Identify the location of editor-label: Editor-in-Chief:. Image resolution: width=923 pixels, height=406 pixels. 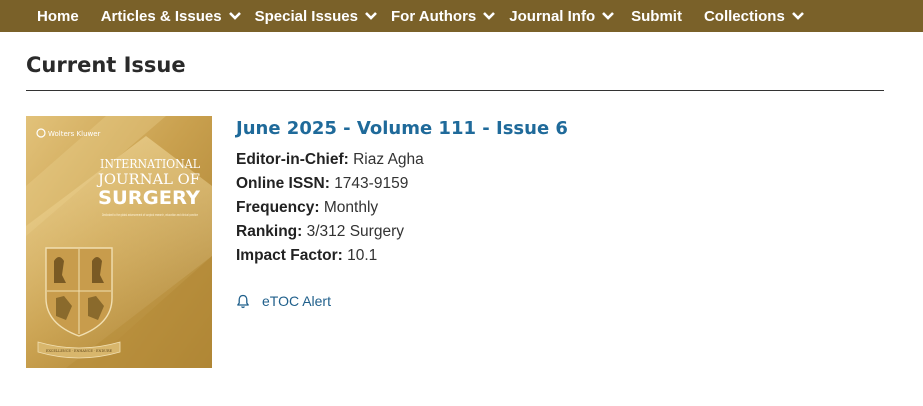
(292, 159).